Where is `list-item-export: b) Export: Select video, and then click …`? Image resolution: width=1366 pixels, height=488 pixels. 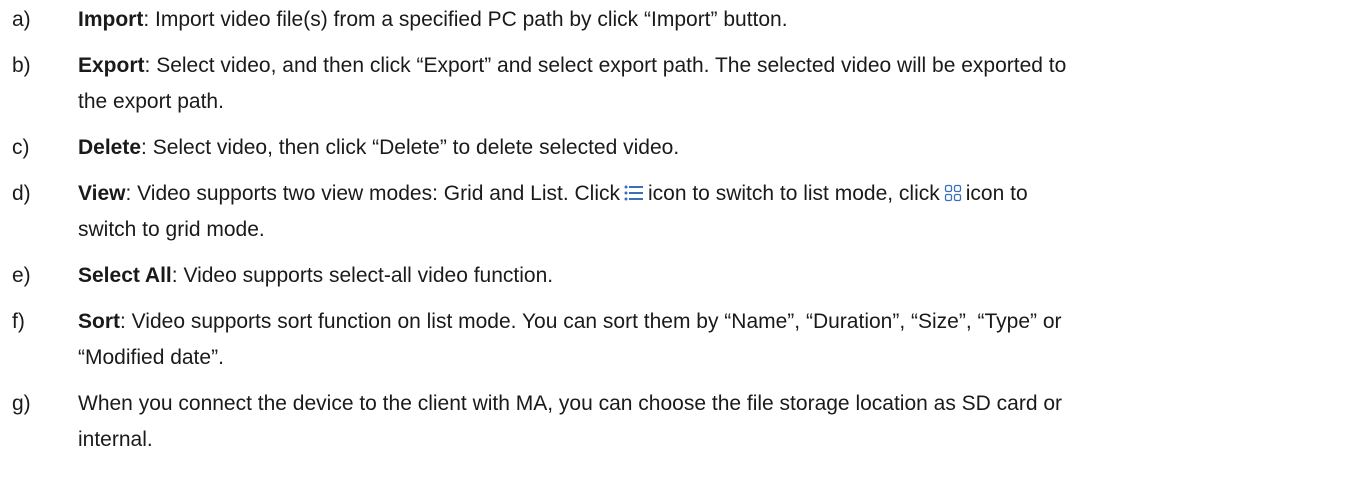 list-item-export: b) Export: Select video, and then click … is located at coordinates (683, 84).